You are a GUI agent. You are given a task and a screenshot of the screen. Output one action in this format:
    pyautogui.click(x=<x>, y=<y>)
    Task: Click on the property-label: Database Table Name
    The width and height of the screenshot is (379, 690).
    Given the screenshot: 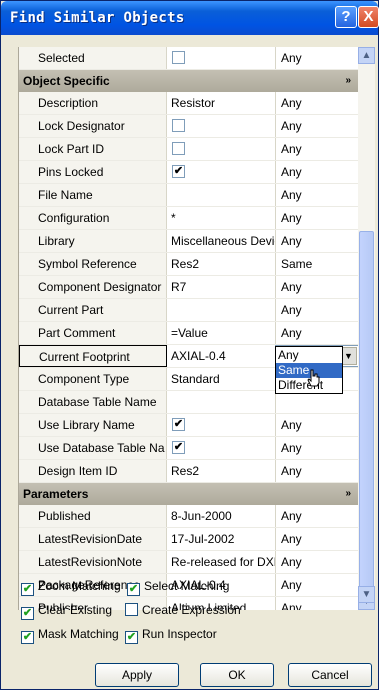 What is the action you would take?
    pyautogui.click(x=93, y=402)
    